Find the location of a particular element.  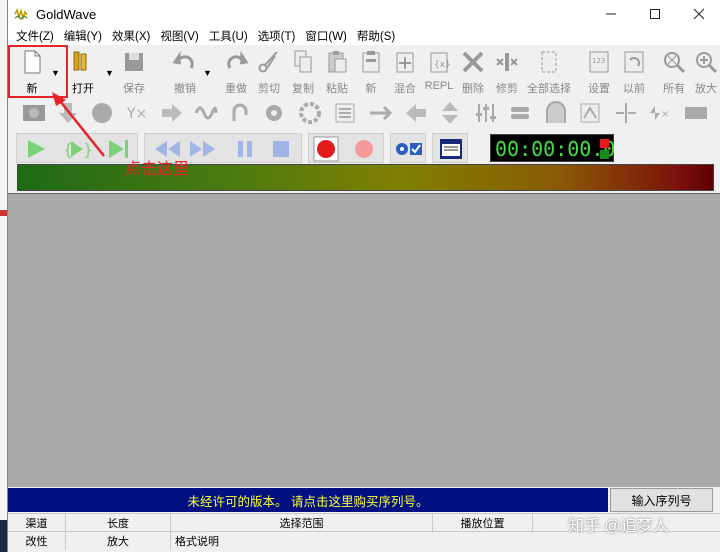

menu-file: 文件(Z) is located at coordinates (36, 36).